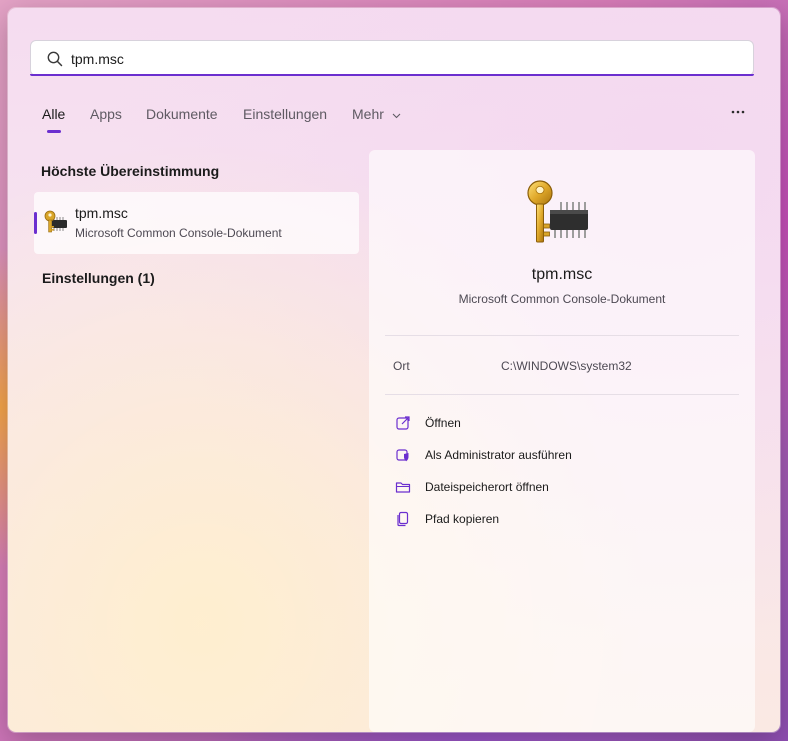  I want to click on tab-apps-label: Apps, so click(106, 114).